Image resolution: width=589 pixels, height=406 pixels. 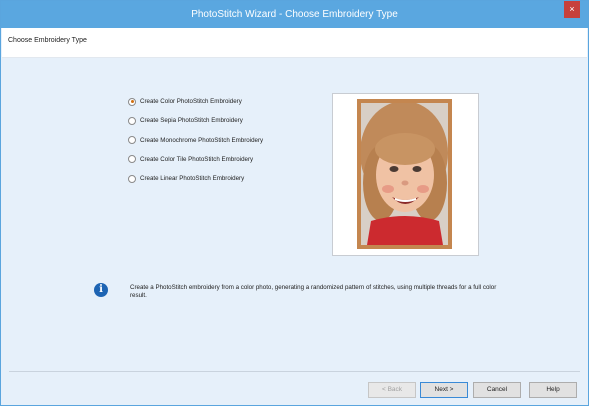 What do you see at coordinates (294, 371) in the screenshot?
I see `footer-divider` at bounding box center [294, 371].